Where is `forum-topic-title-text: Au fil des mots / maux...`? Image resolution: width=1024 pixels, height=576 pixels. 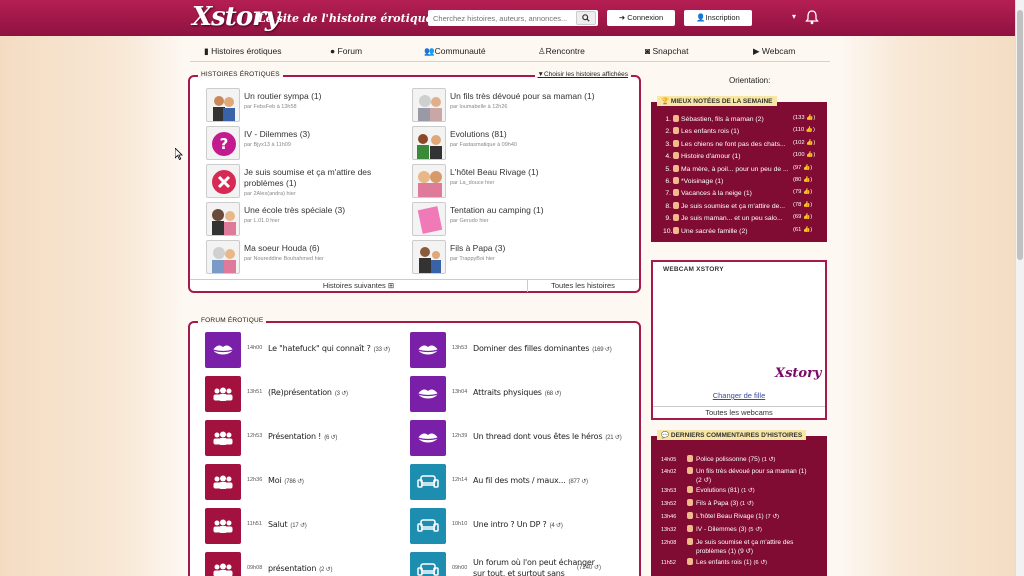
forum-topic-title-text: Au fil des mots / maux... is located at coordinates (519, 480).